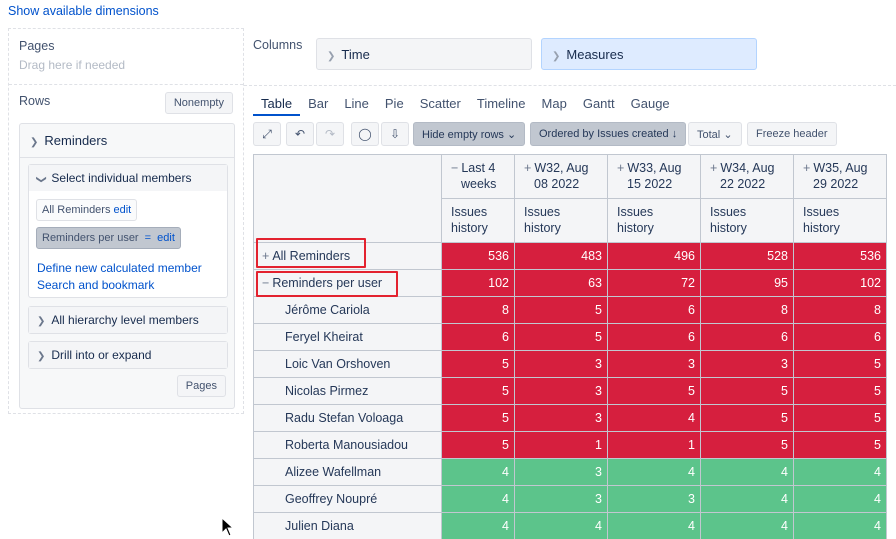 The width and height of the screenshot is (896, 539). Describe the element at coordinates (792, 134) in the screenshot. I see `freeze-header-button: Freeze header` at that location.